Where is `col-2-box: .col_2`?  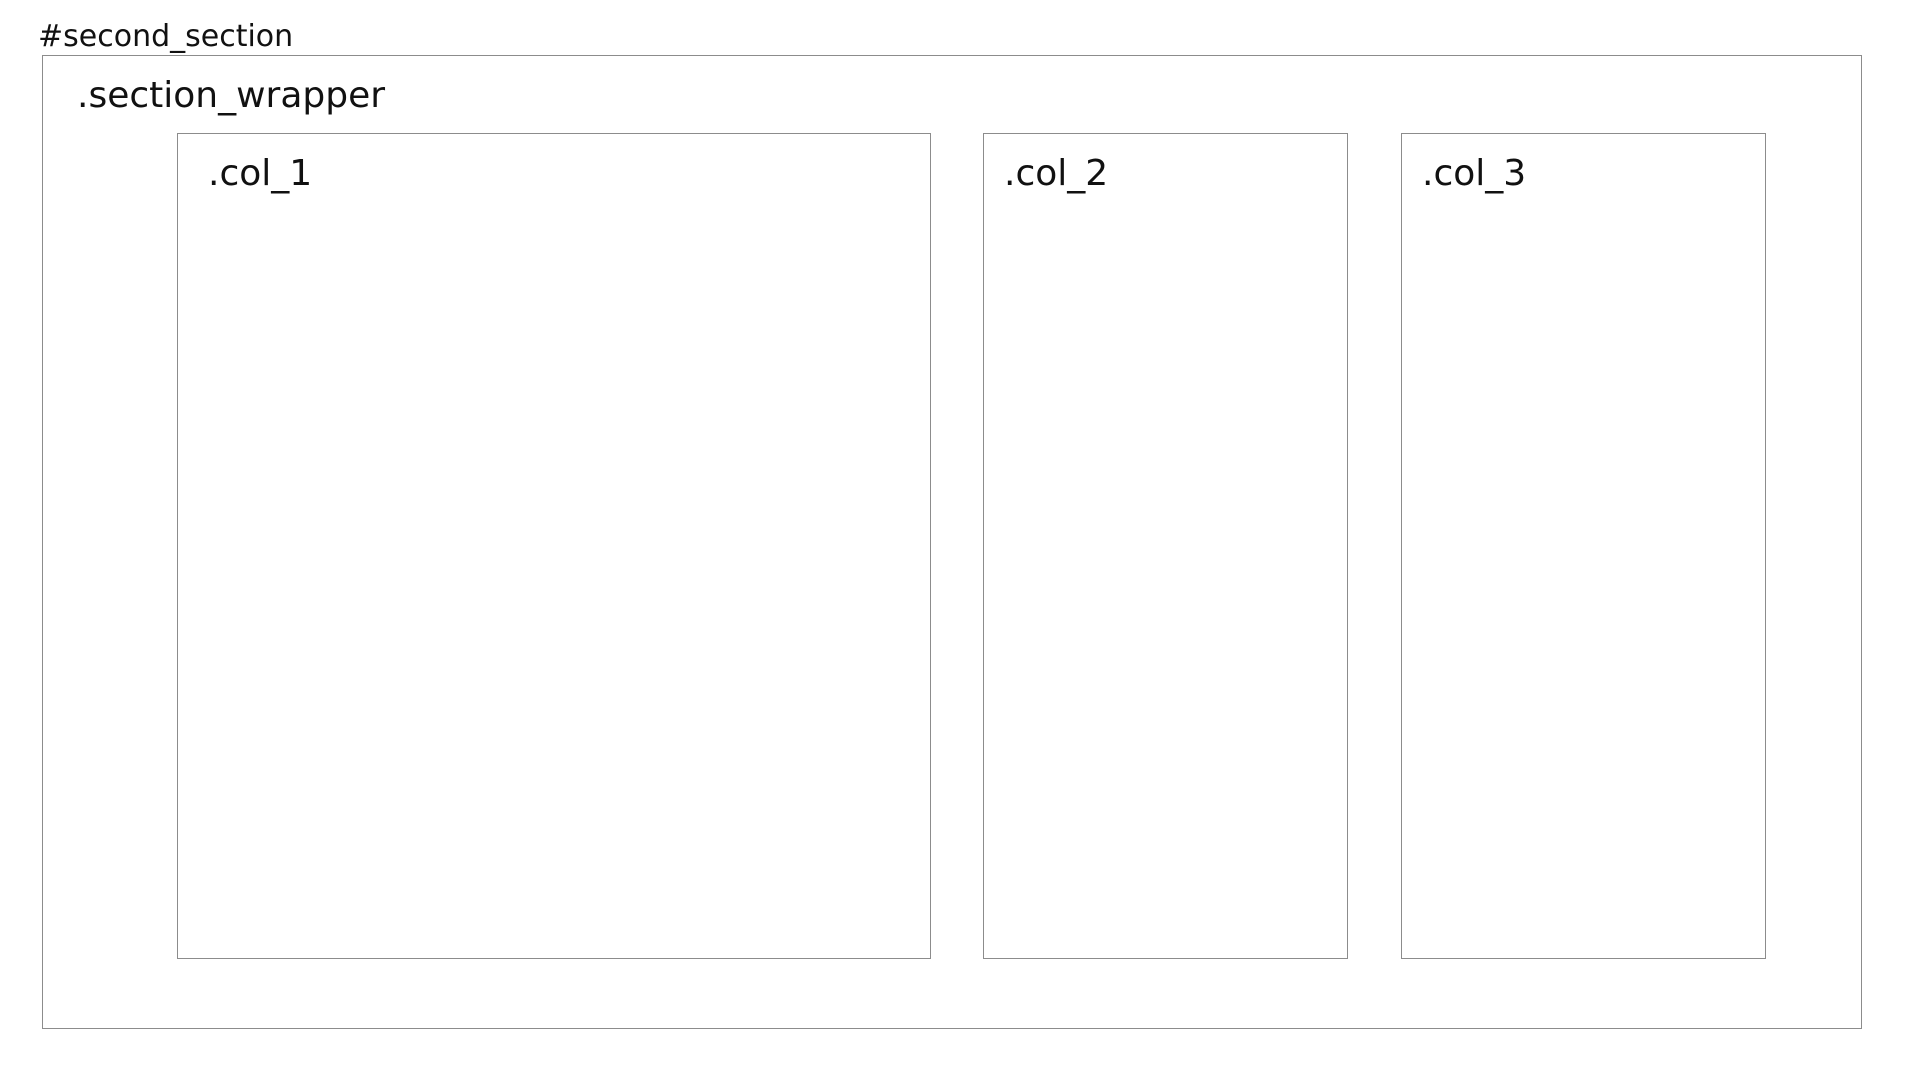 col-2-box: .col_2 is located at coordinates (1165, 546).